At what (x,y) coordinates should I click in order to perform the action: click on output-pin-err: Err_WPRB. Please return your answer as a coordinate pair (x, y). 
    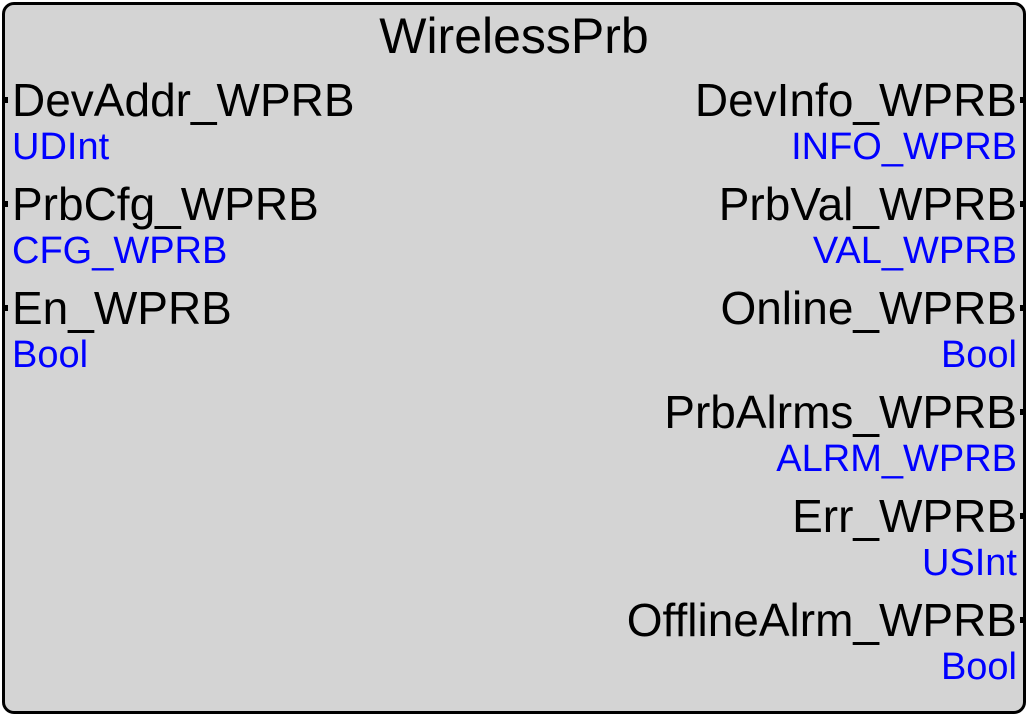
    Looking at the image, I should click on (904, 516).